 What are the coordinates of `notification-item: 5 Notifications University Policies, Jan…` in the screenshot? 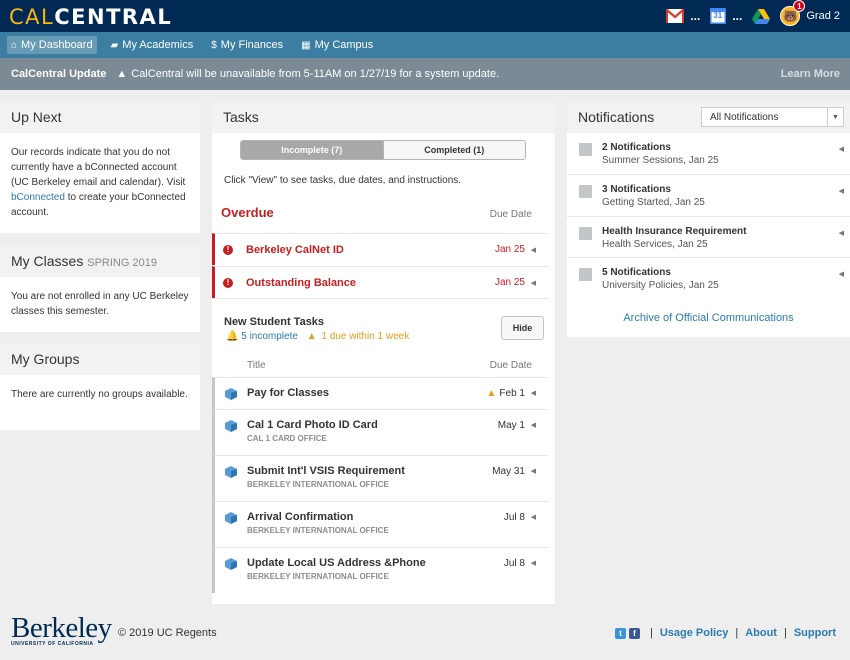 It's located at (708, 277).